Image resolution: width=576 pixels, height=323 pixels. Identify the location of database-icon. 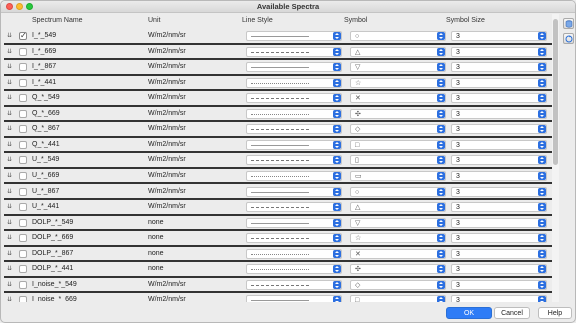
(568, 23).